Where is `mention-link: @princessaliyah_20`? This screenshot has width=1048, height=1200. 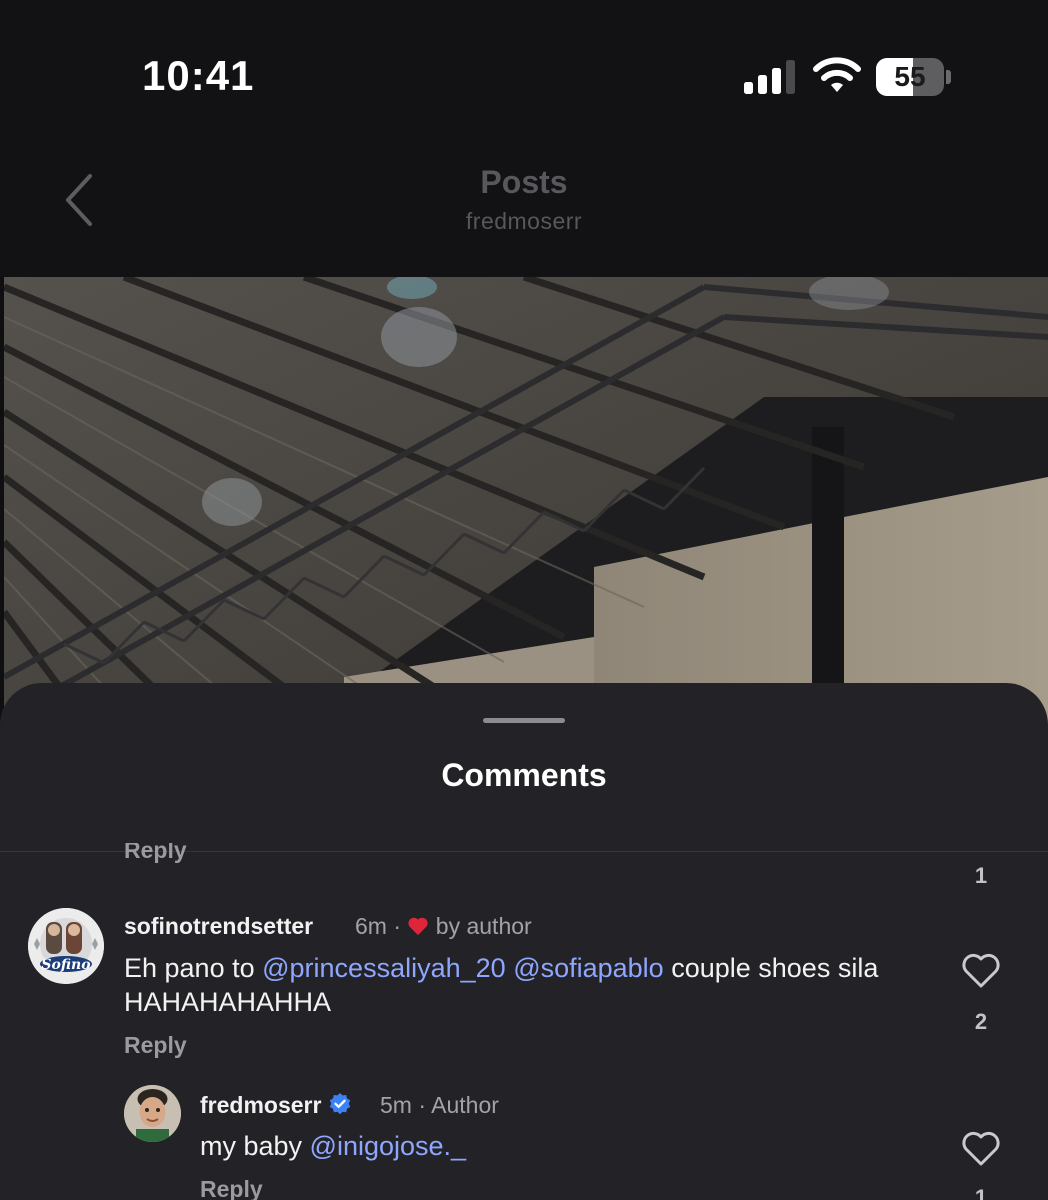
mention-link: @princessaliyah_20 is located at coordinates (384, 968).